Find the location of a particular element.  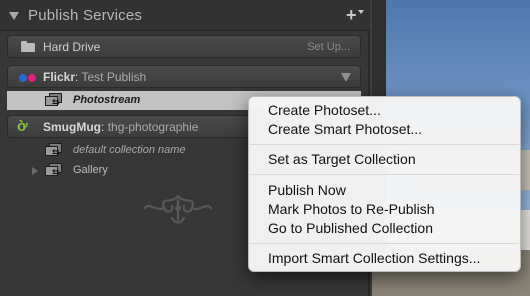

flickr-icon-dot is located at coordinates (32, 78).